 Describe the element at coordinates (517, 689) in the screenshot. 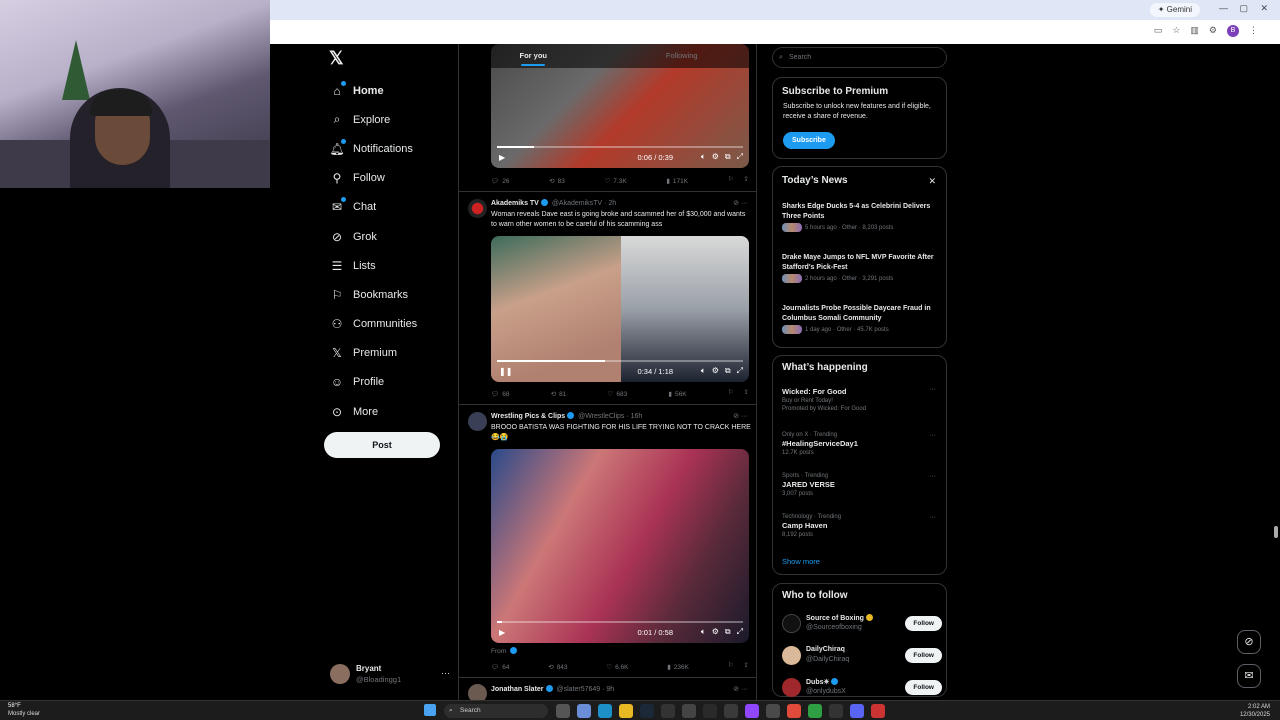

I see `tweet-author: Jonathan Slater` at that location.